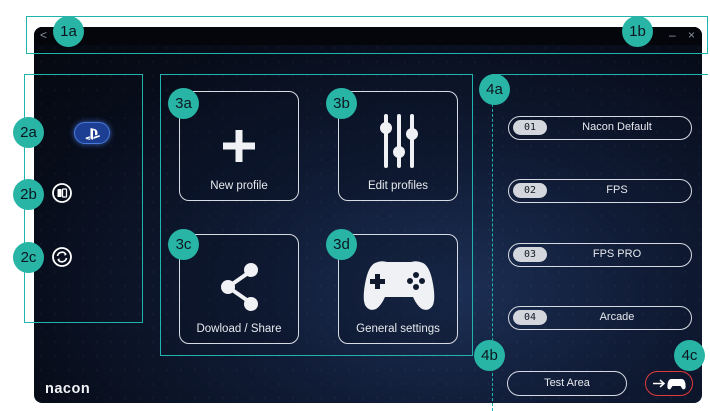  Describe the element at coordinates (617, 127) in the screenshot. I see `profile-name: Nacon Default` at that location.